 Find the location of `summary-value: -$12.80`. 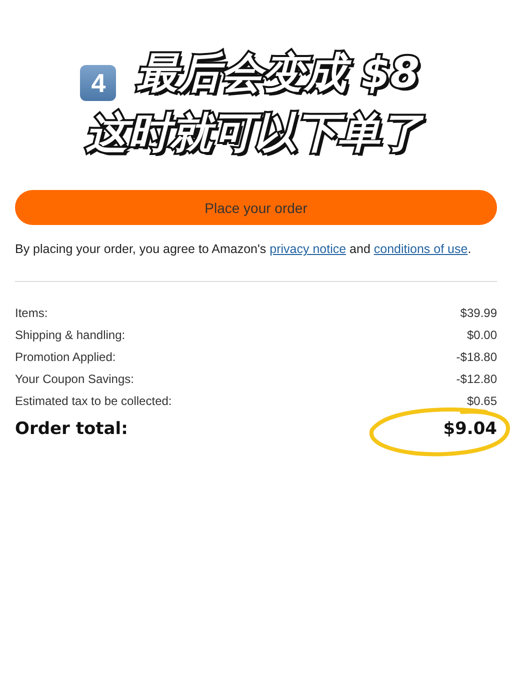

summary-value: -$12.80 is located at coordinates (476, 379).